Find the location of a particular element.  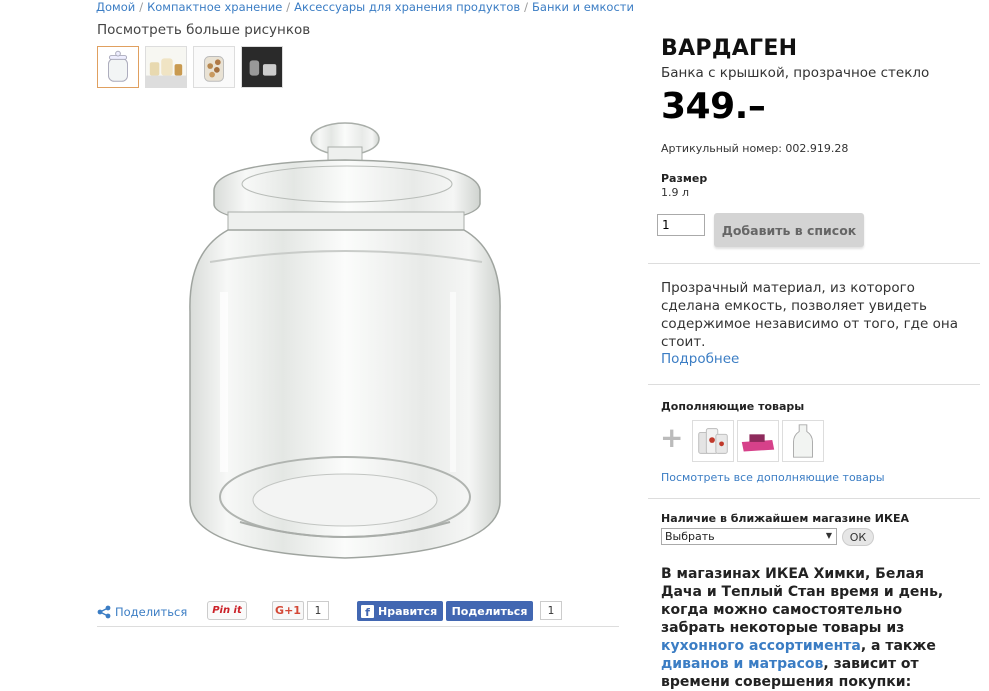

add-to-list-button: Добавить в список is located at coordinates (789, 230).